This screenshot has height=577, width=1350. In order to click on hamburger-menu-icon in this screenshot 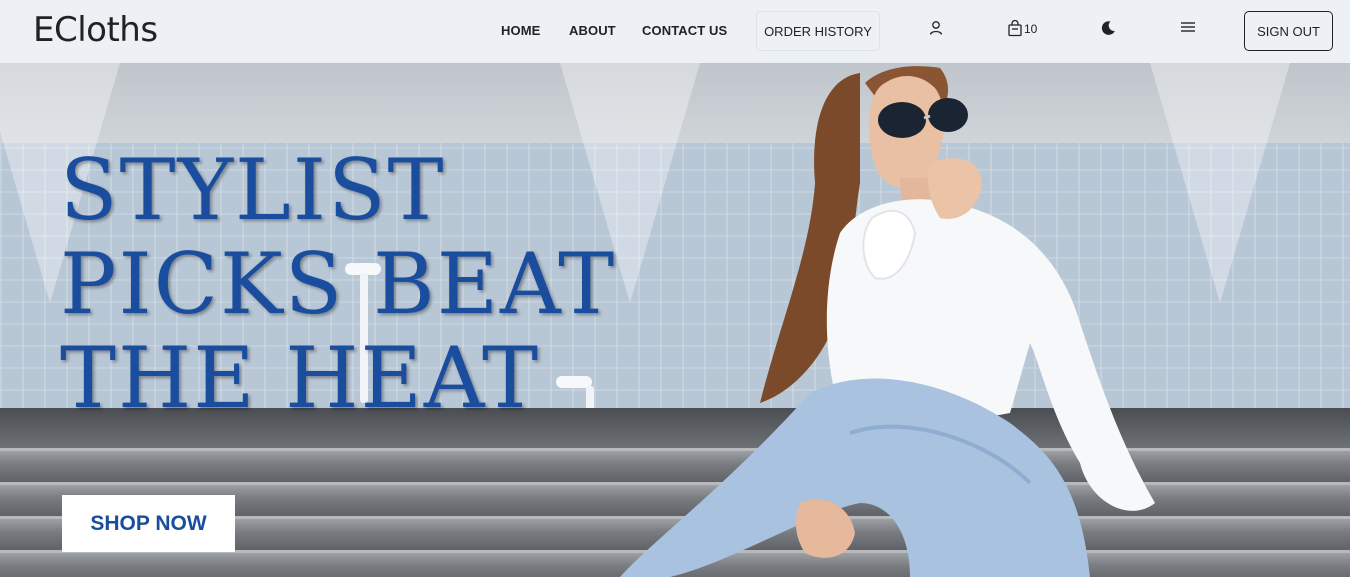, I will do `click(1188, 27)`.